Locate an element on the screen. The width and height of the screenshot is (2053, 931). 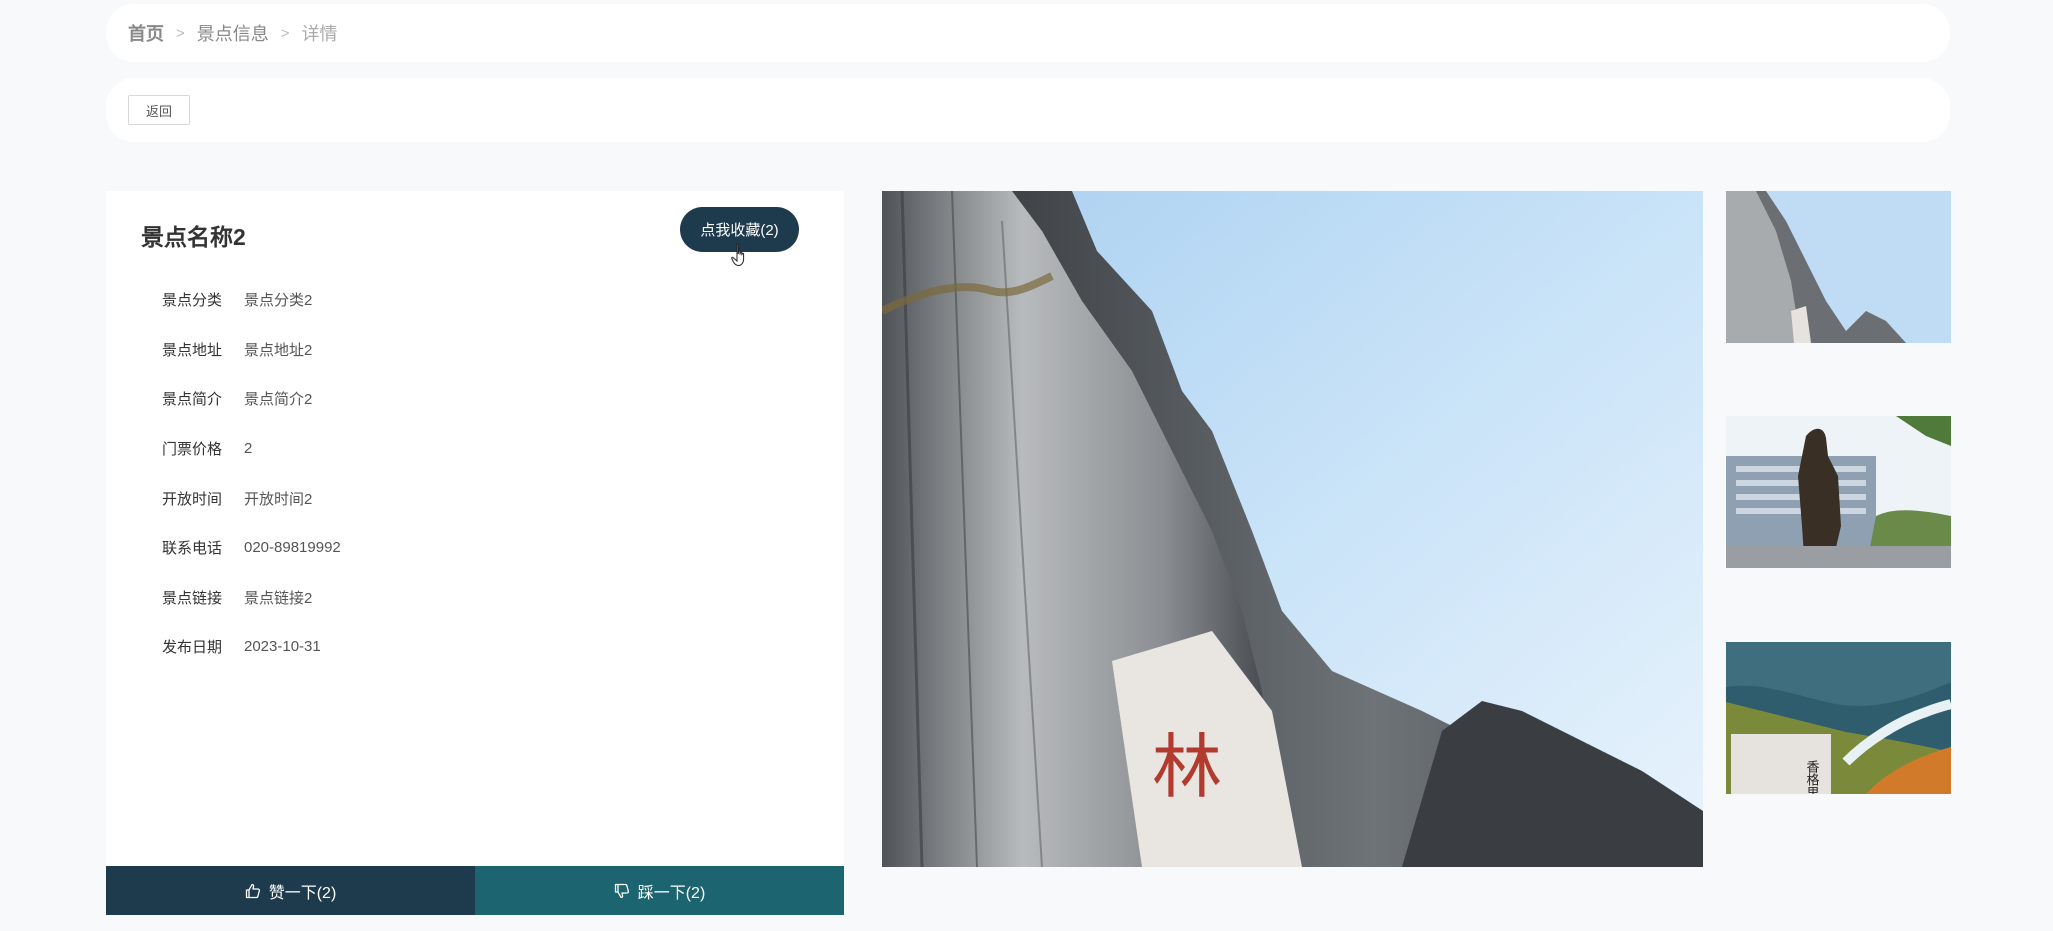
field-row: 景点地址 景点地址2 is located at coordinates (475, 350).